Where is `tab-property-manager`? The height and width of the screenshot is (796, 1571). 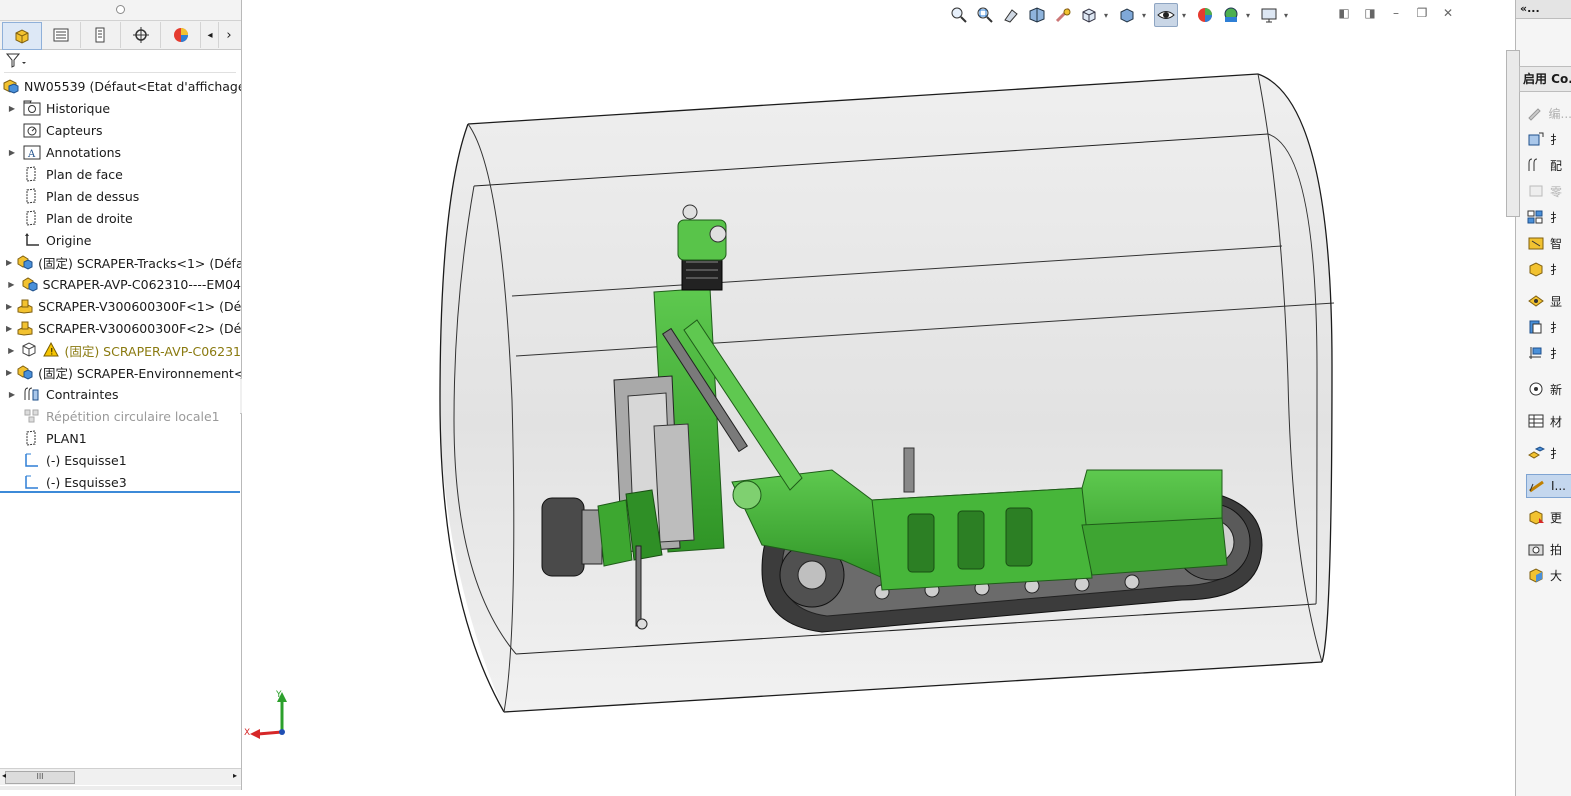 tab-property-manager is located at coordinates (61, 35).